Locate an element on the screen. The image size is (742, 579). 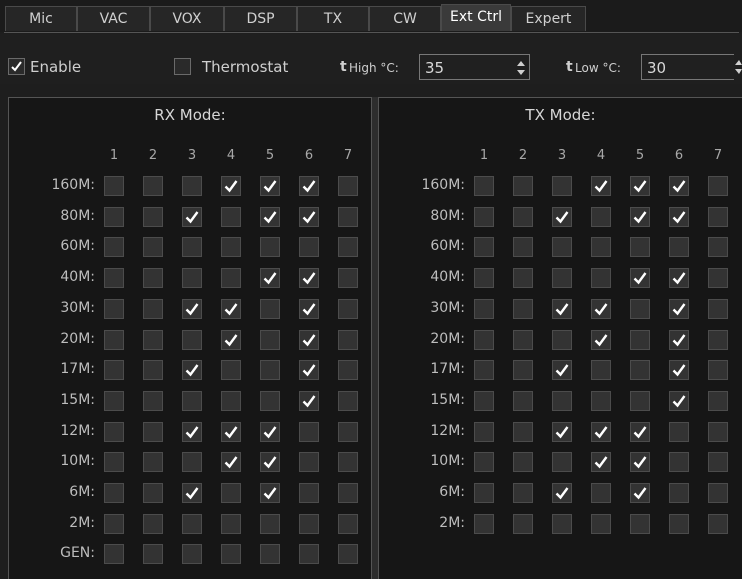
thermostat-checkbox is located at coordinates (182, 66).